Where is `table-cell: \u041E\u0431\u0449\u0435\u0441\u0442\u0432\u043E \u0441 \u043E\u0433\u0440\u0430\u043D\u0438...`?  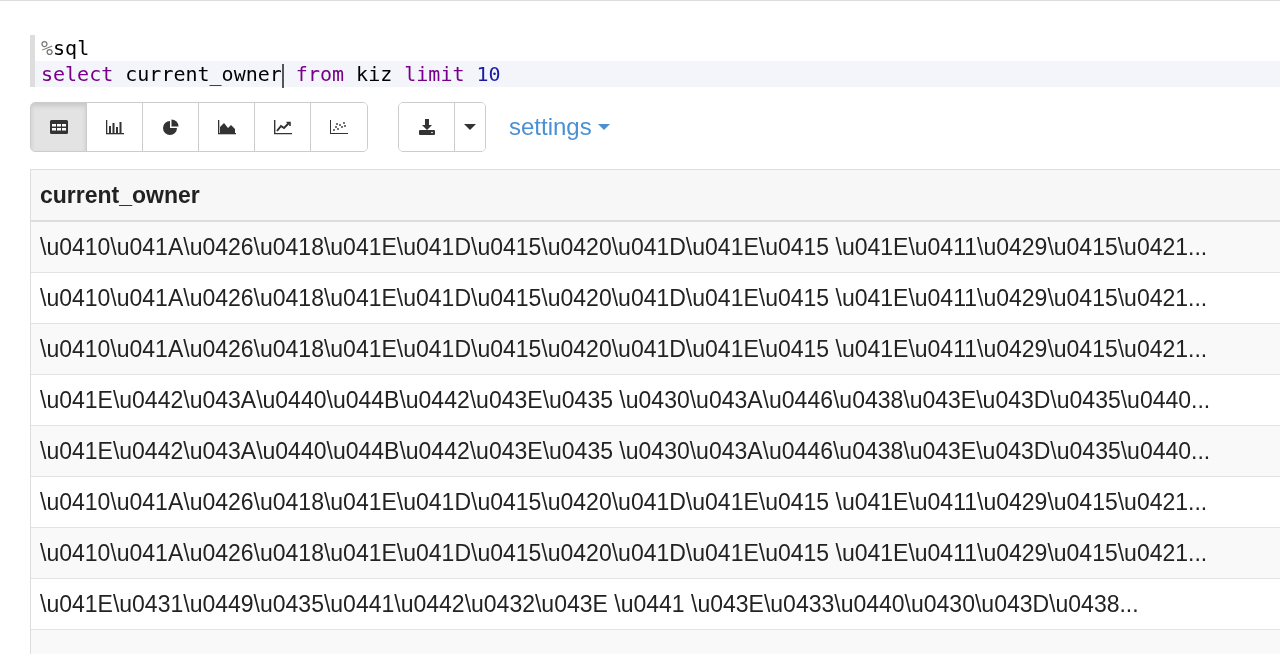 table-cell: \u041E\u0431\u0449\u0435\u0441\u0442\u0432\u043E \u0441 \u043E\u0433\u0440\u0430\u043D\u0438... is located at coordinates (655, 604).